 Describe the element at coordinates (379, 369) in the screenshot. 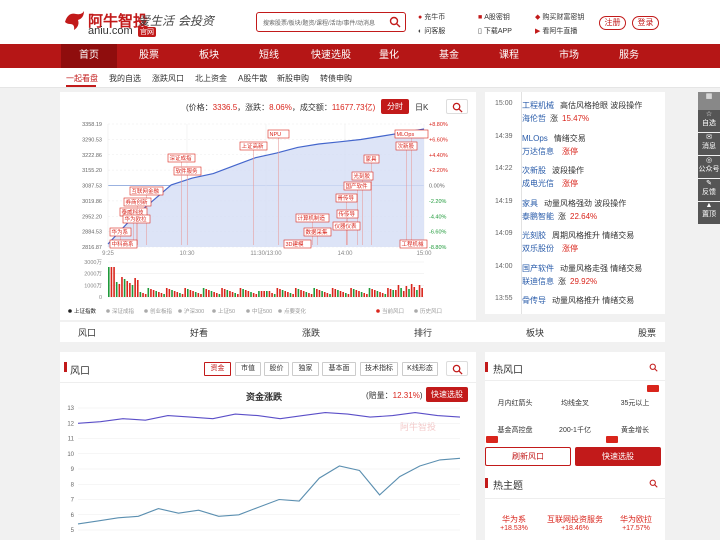

I see `filter-tab: 技术指标` at that location.